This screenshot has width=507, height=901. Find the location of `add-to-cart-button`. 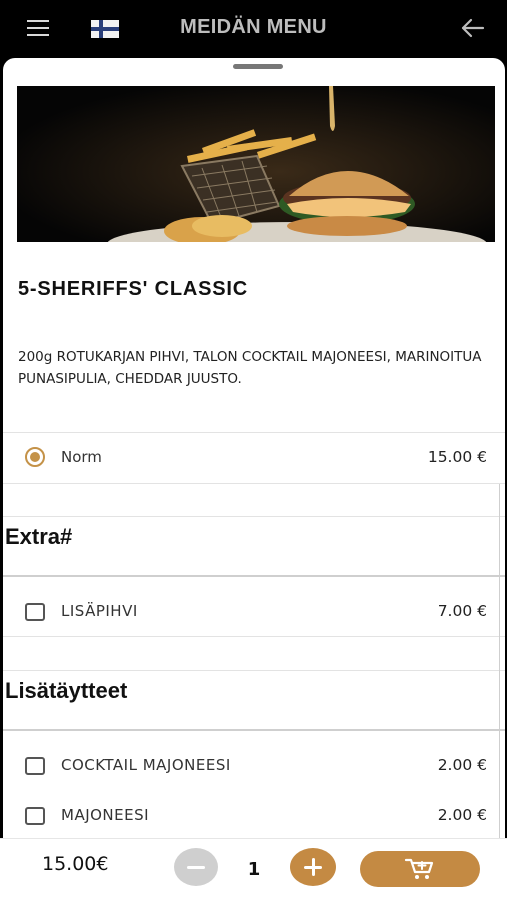

add-to-cart-button is located at coordinates (420, 869).